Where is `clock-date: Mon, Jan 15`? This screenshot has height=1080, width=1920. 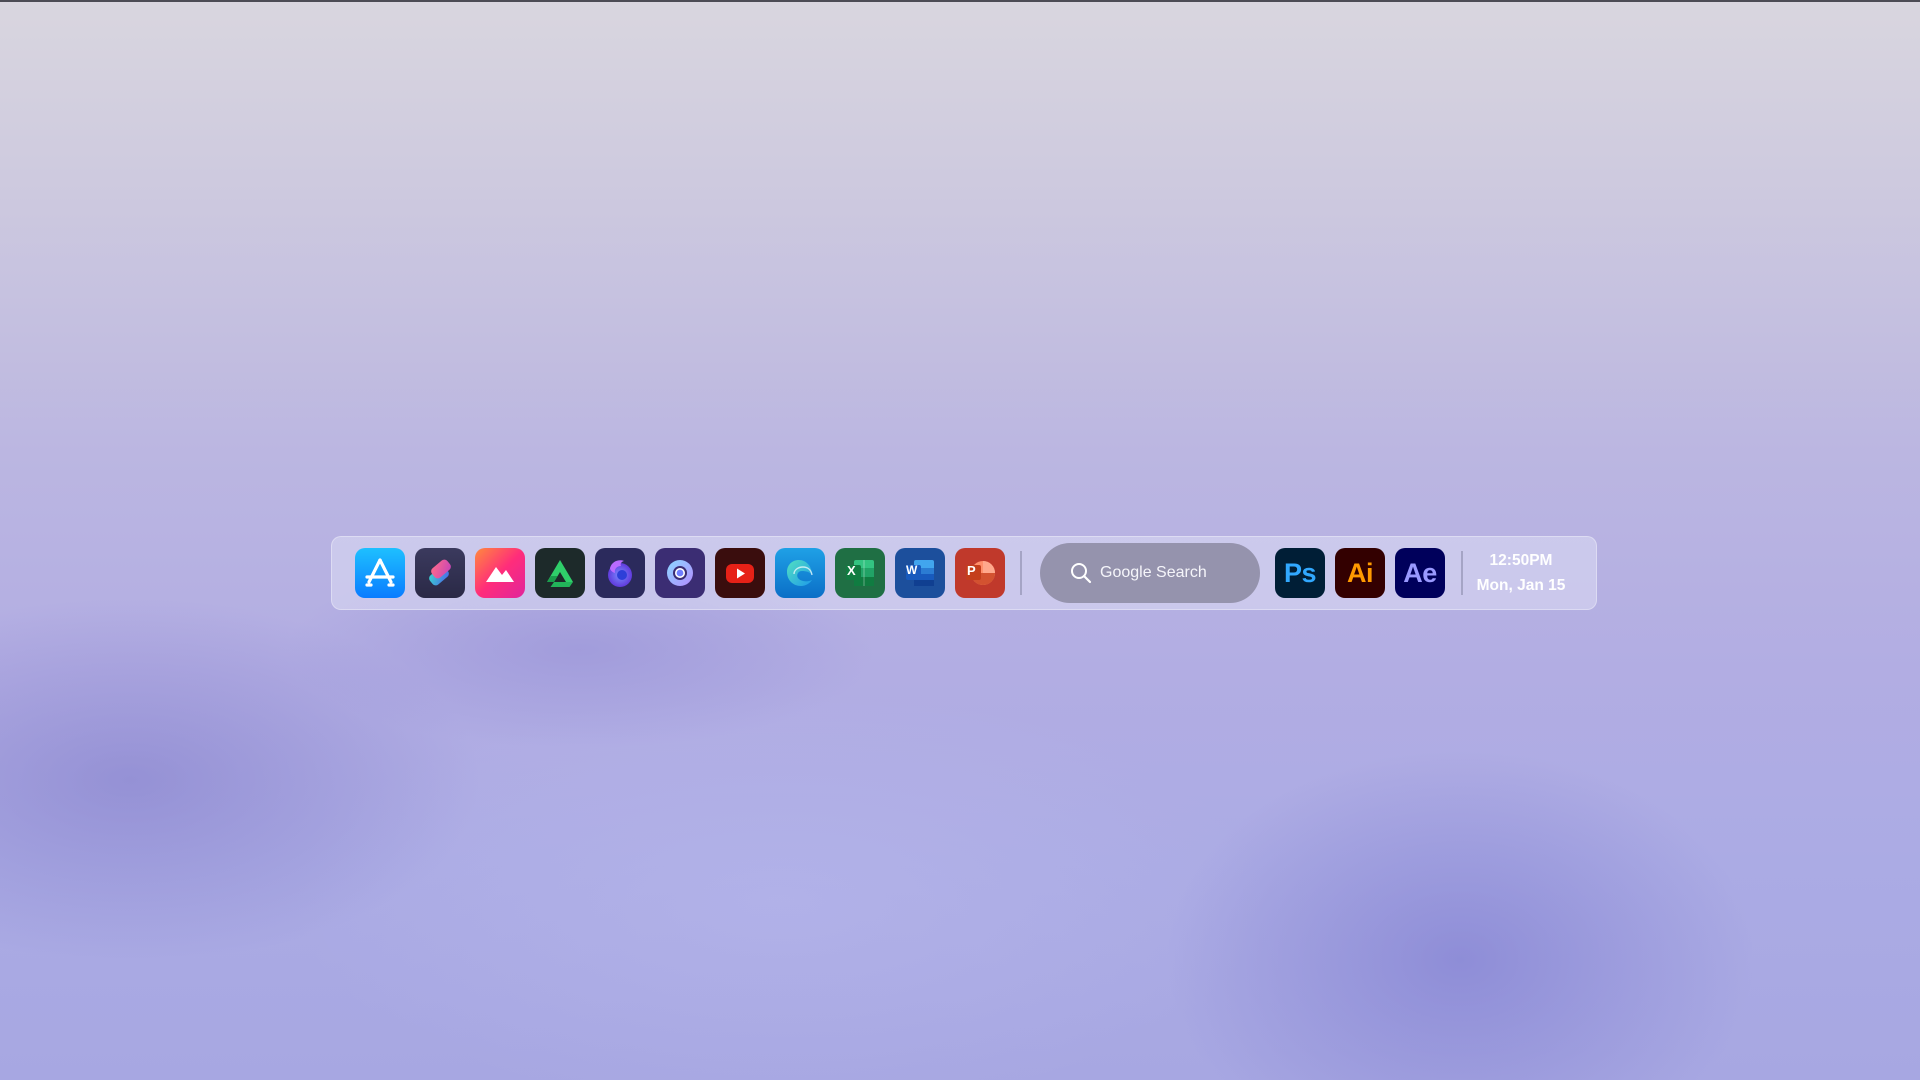
clock-date: Mon, Jan 15 is located at coordinates (1521, 585).